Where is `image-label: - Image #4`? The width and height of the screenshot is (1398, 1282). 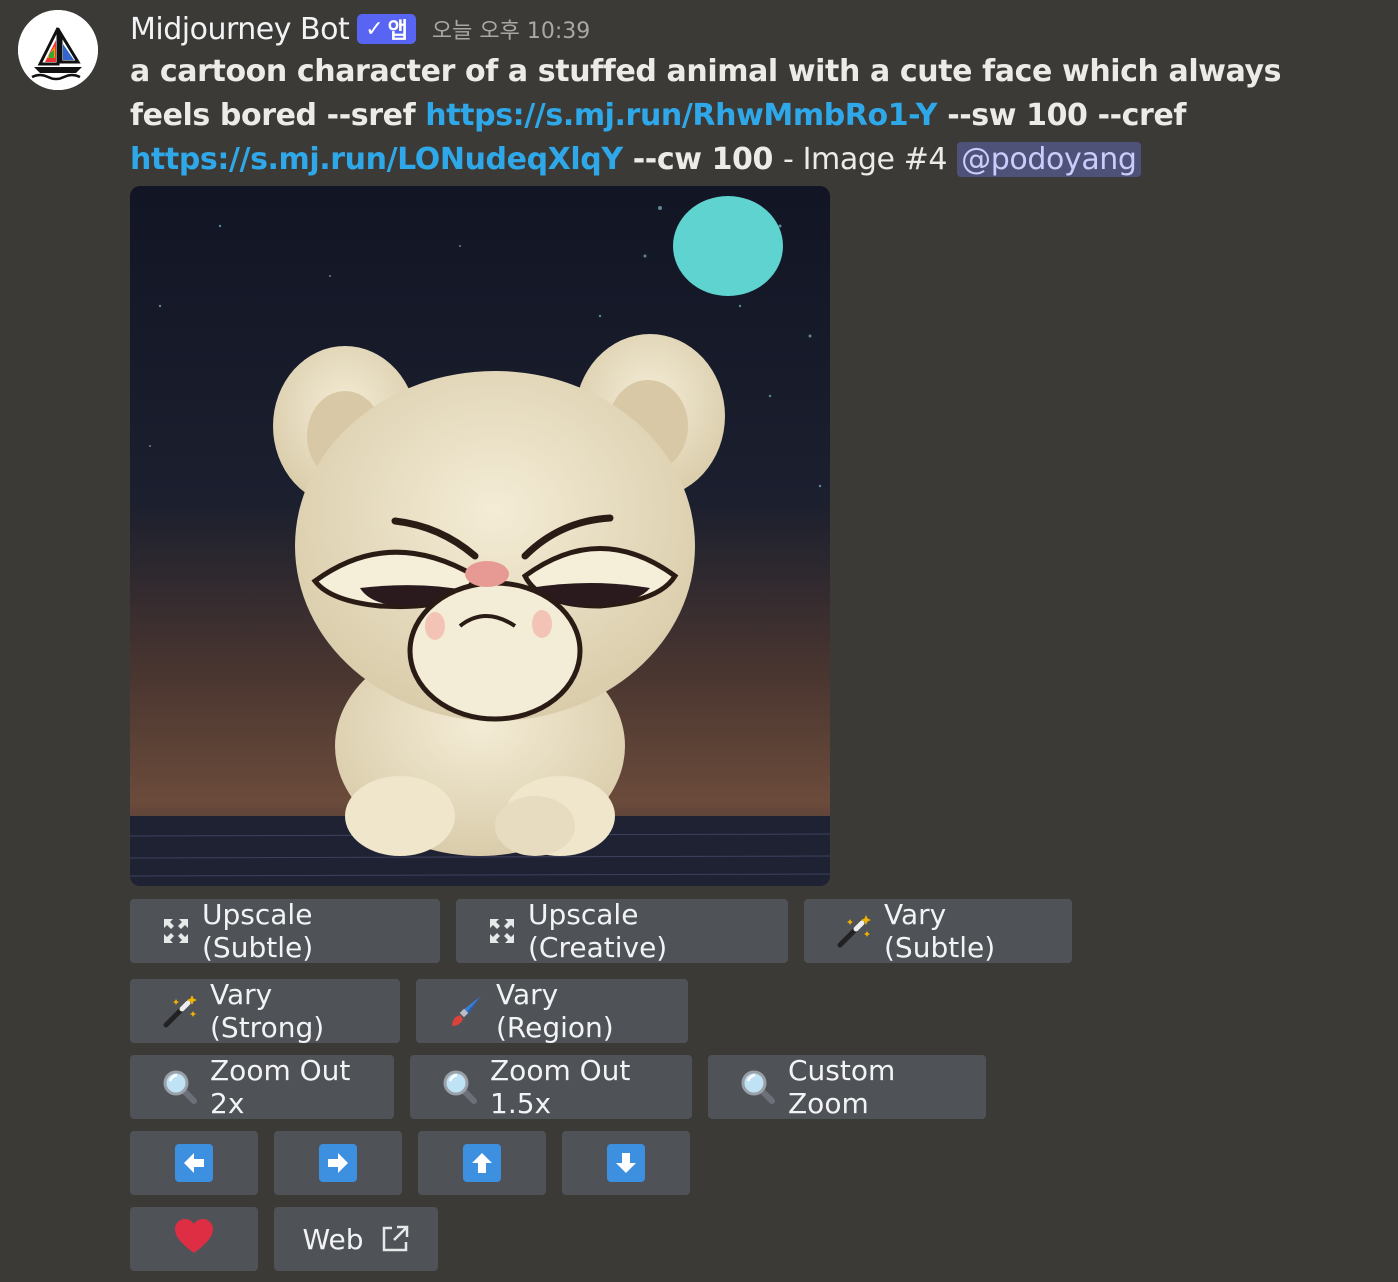 image-label: - Image #4 is located at coordinates (865, 159).